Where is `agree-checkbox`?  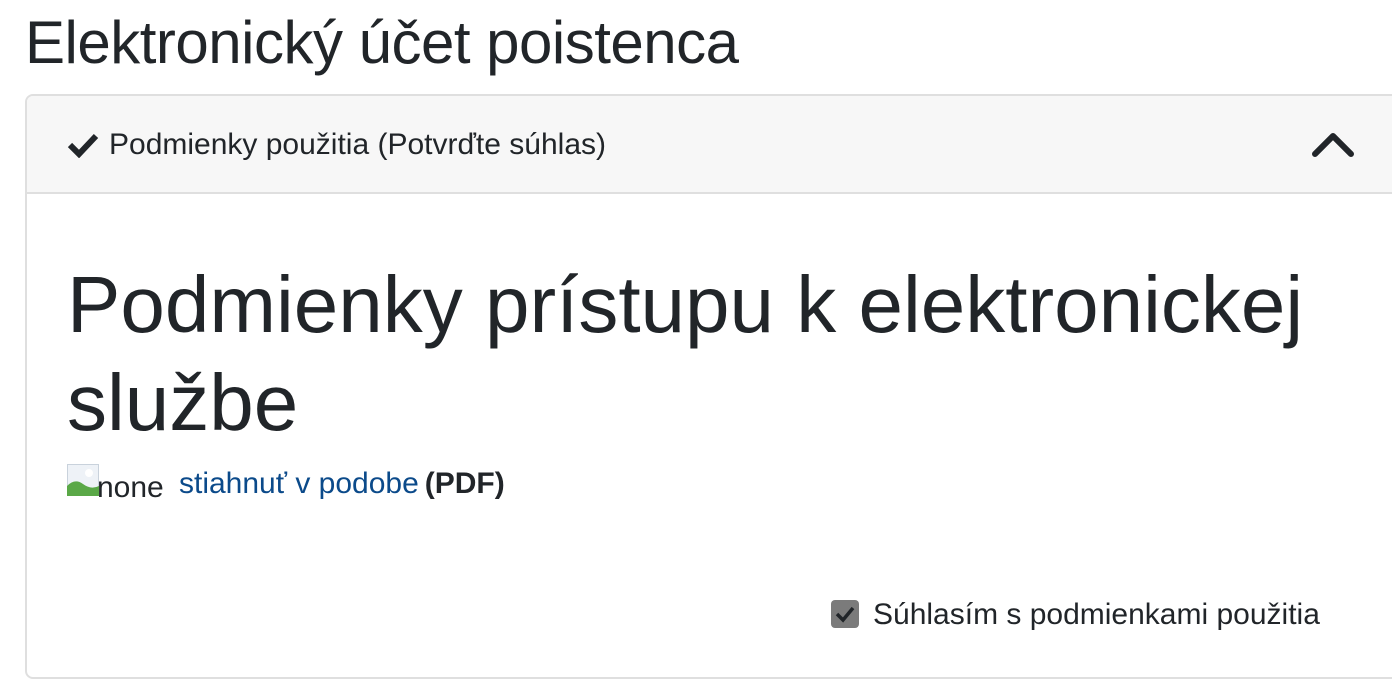 agree-checkbox is located at coordinates (845, 614).